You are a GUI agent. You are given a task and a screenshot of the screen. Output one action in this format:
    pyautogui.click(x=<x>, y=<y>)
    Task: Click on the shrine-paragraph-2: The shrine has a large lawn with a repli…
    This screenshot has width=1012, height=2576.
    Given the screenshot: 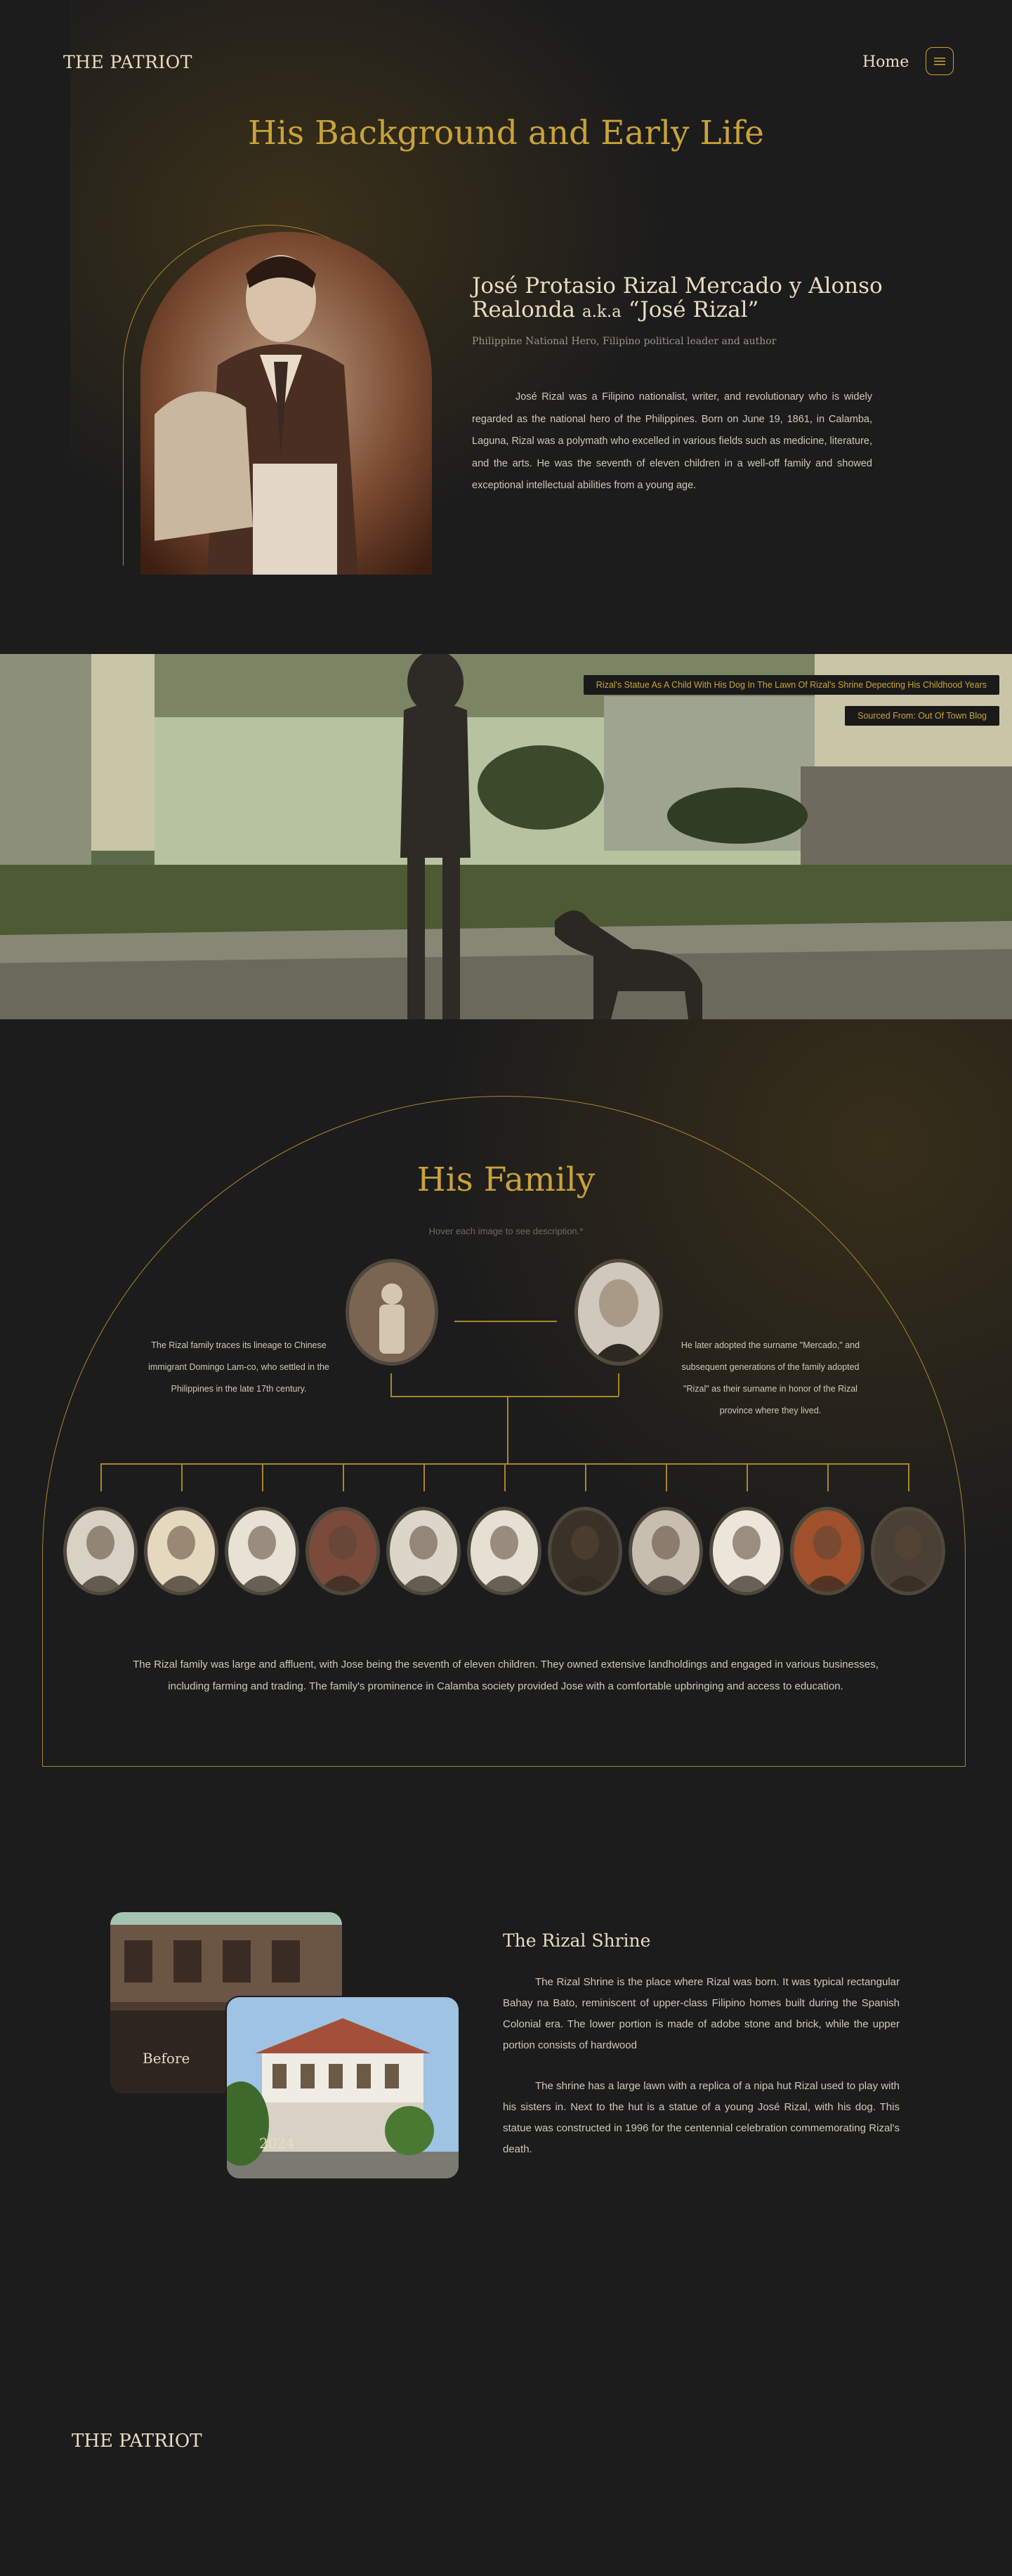 What is the action you would take?
    pyautogui.click(x=701, y=2117)
    